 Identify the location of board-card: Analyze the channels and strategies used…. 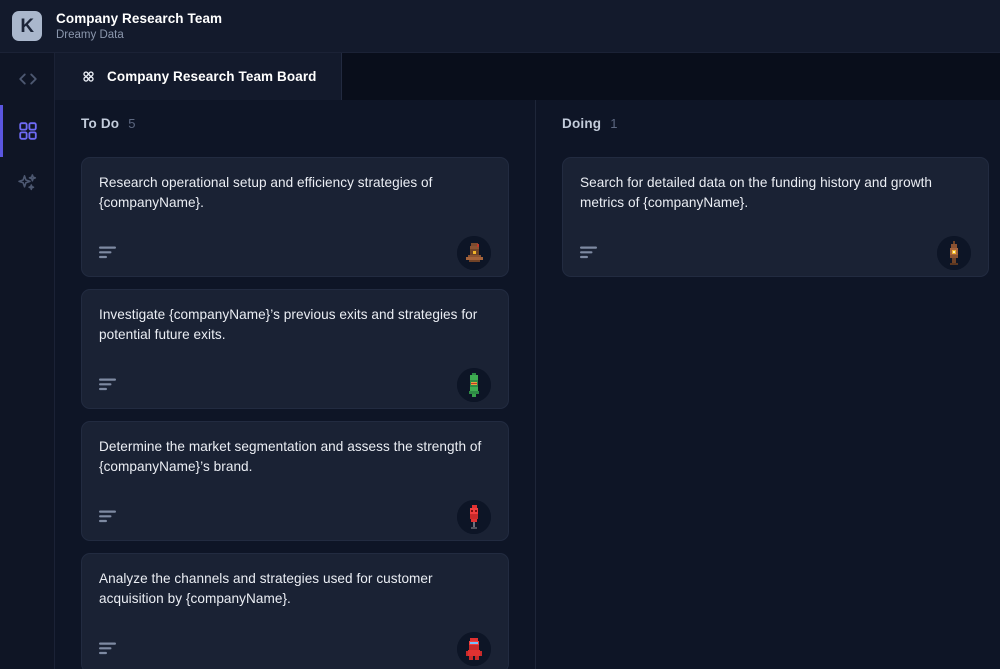
(295, 611).